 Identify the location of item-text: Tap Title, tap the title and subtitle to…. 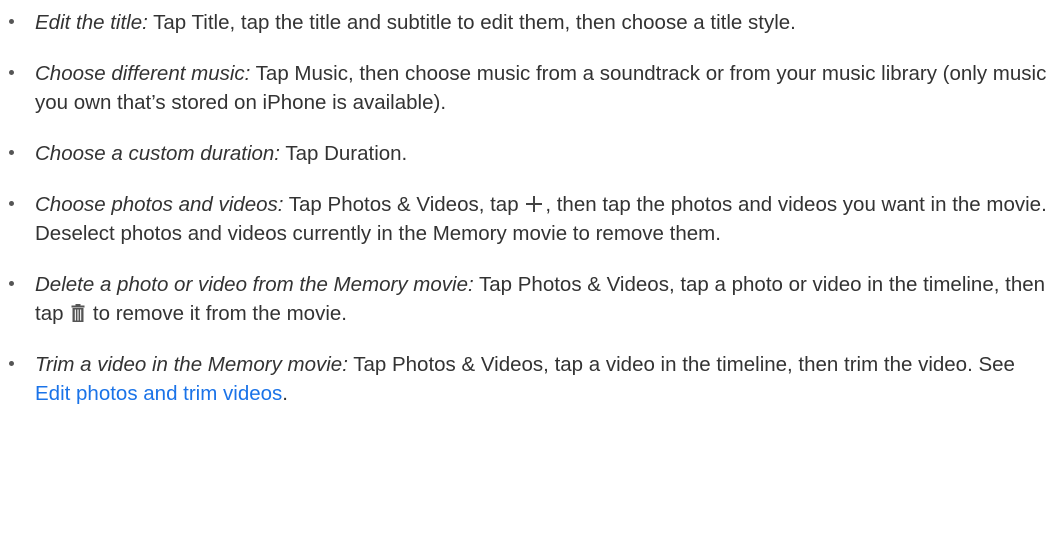
(471, 22).